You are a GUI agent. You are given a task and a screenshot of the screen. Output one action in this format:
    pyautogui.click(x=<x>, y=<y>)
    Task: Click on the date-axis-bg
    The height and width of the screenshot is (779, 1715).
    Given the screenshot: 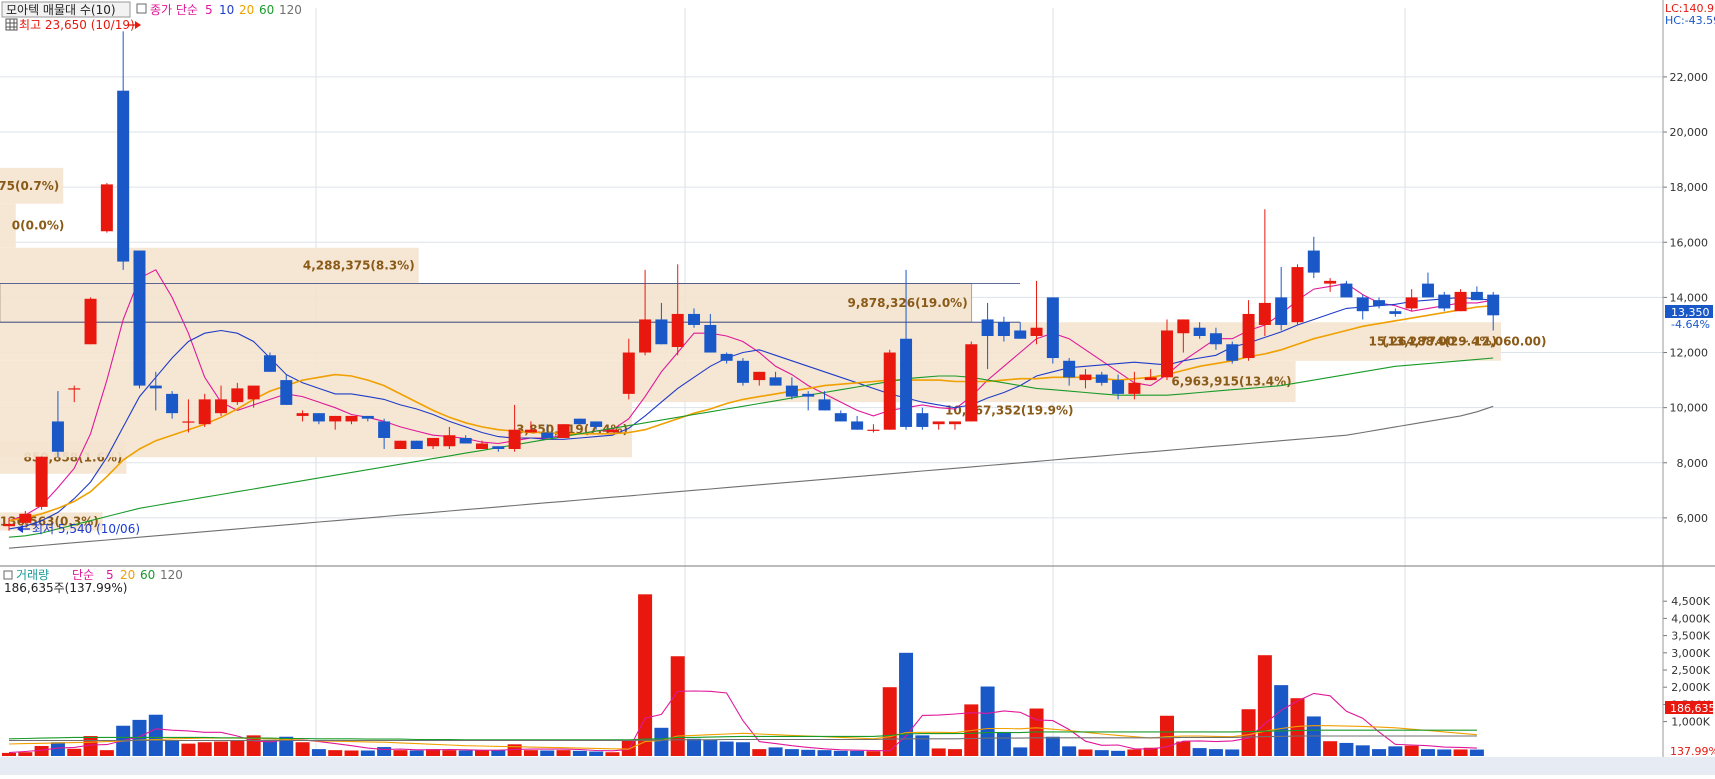 What is the action you would take?
    pyautogui.click(x=857, y=766)
    